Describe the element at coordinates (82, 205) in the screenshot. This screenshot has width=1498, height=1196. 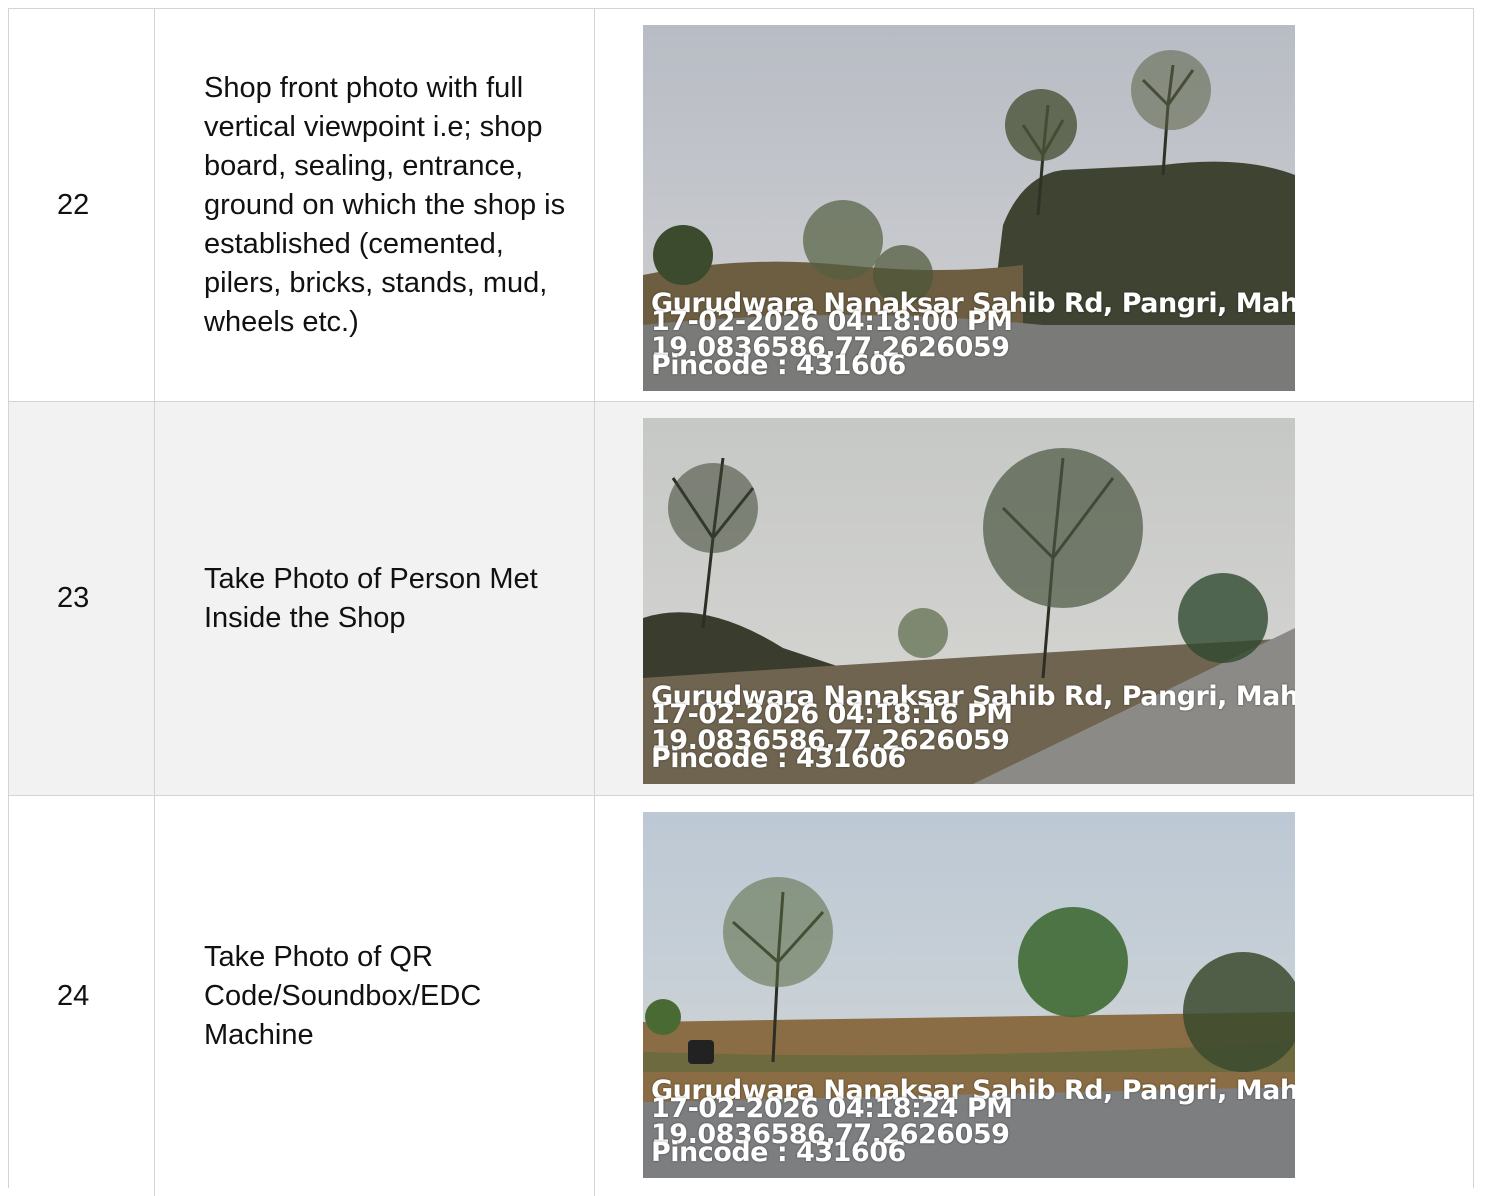
I see `row-number: 22` at that location.